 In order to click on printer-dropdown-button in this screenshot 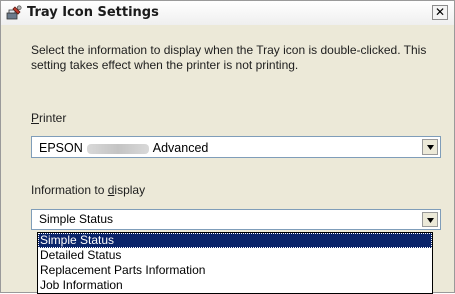, I will do `click(430, 147)`.